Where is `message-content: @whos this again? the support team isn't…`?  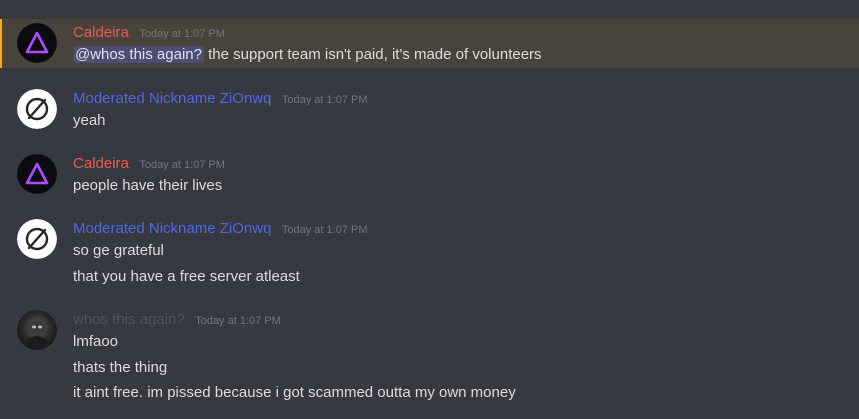
message-content: @whos this again? the support team isn't… is located at coordinates (307, 54).